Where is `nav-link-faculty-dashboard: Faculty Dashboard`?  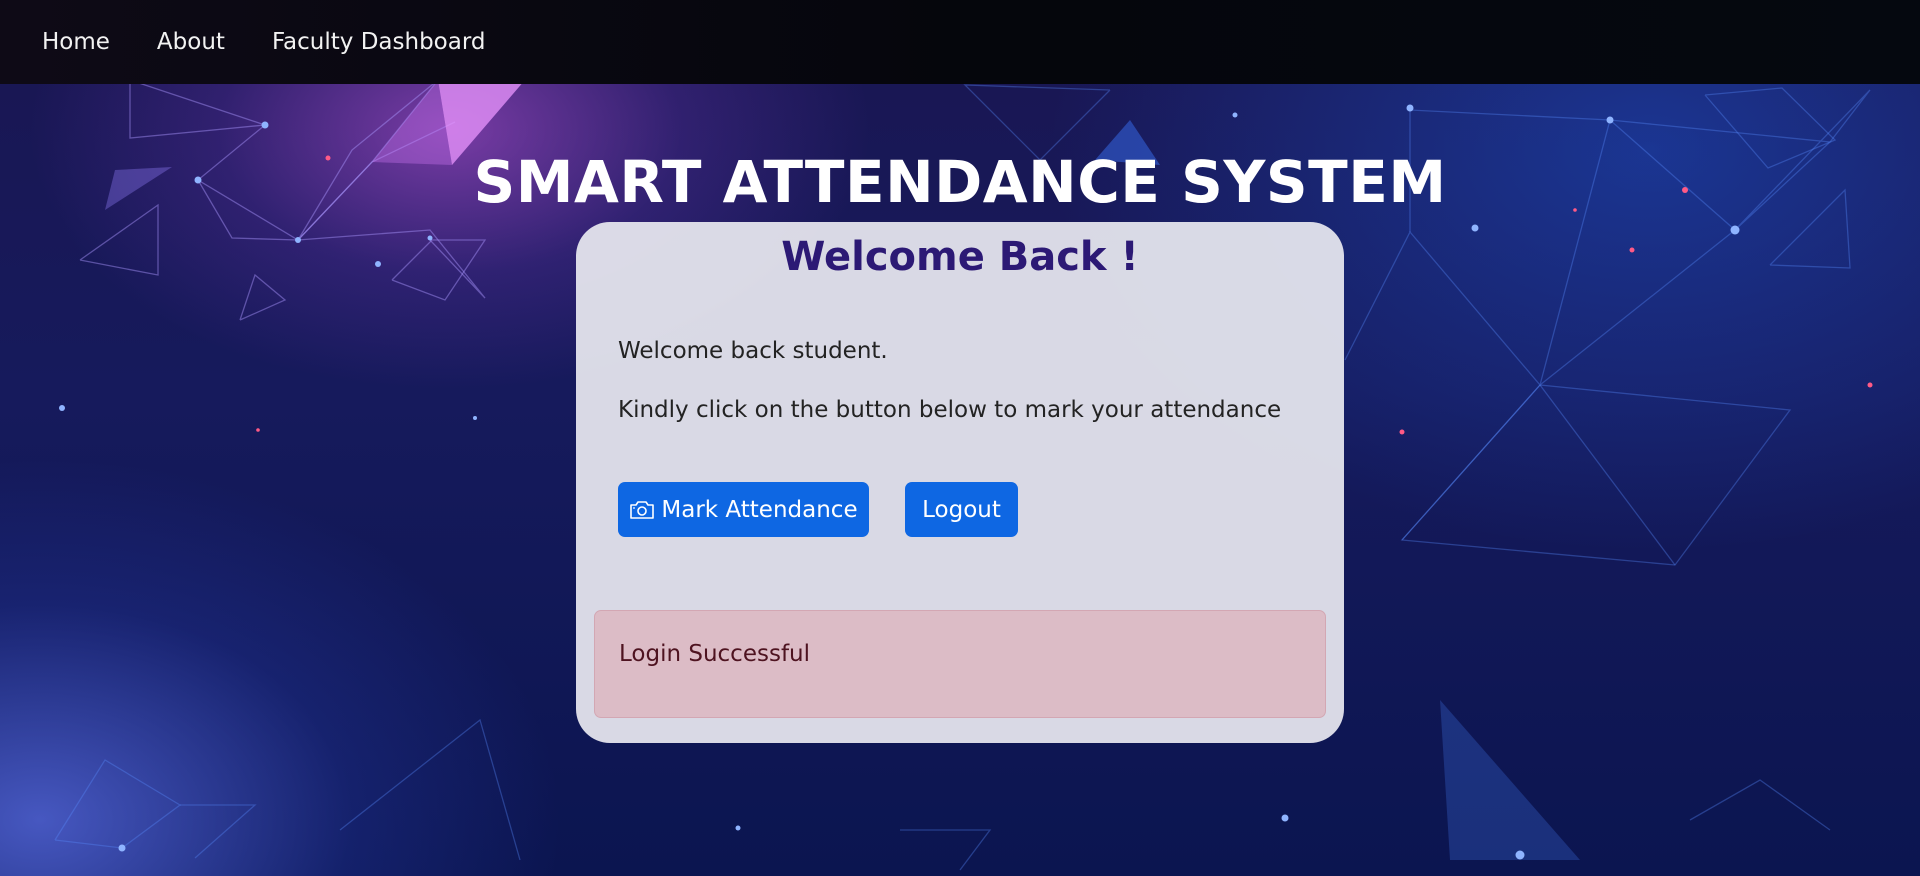 nav-link-faculty-dashboard: Faculty Dashboard is located at coordinates (379, 42).